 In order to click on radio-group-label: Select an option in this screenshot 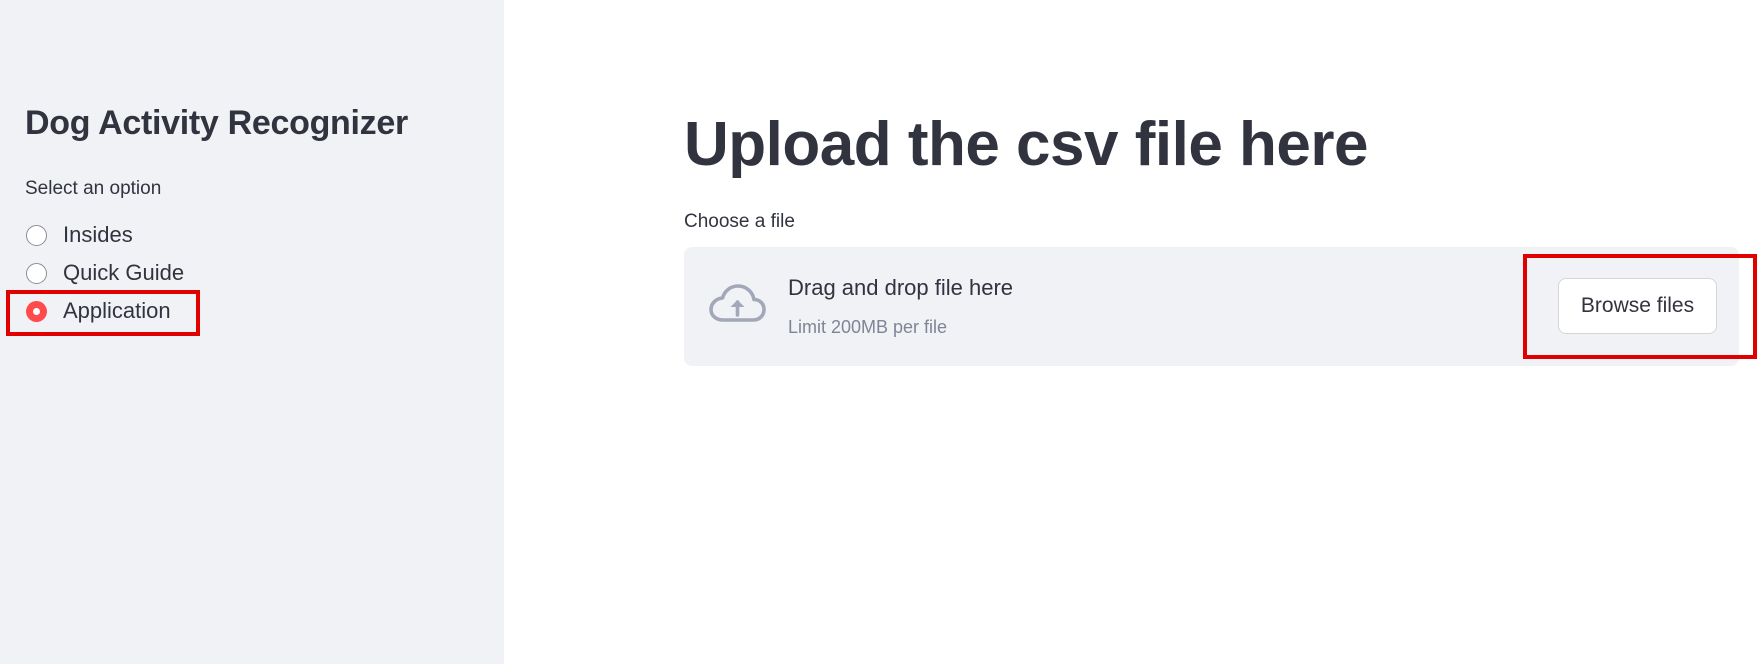, I will do `click(93, 188)`.